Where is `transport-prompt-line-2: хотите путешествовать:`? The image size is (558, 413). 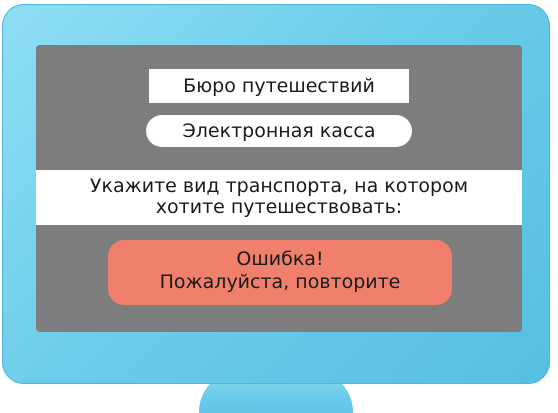
transport-prompt-line-2: хотите путешествовать: is located at coordinates (279, 207).